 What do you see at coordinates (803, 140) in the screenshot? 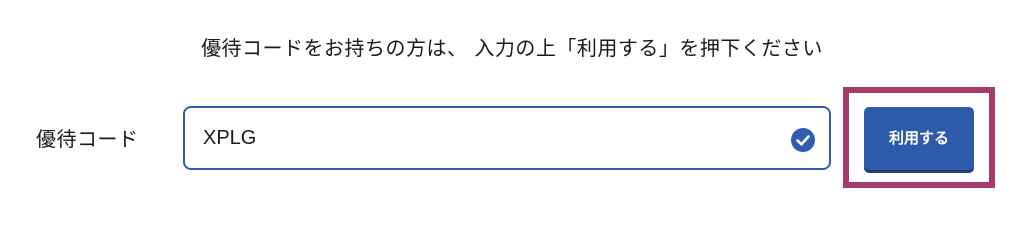
I see `check-circle-icon` at bounding box center [803, 140].